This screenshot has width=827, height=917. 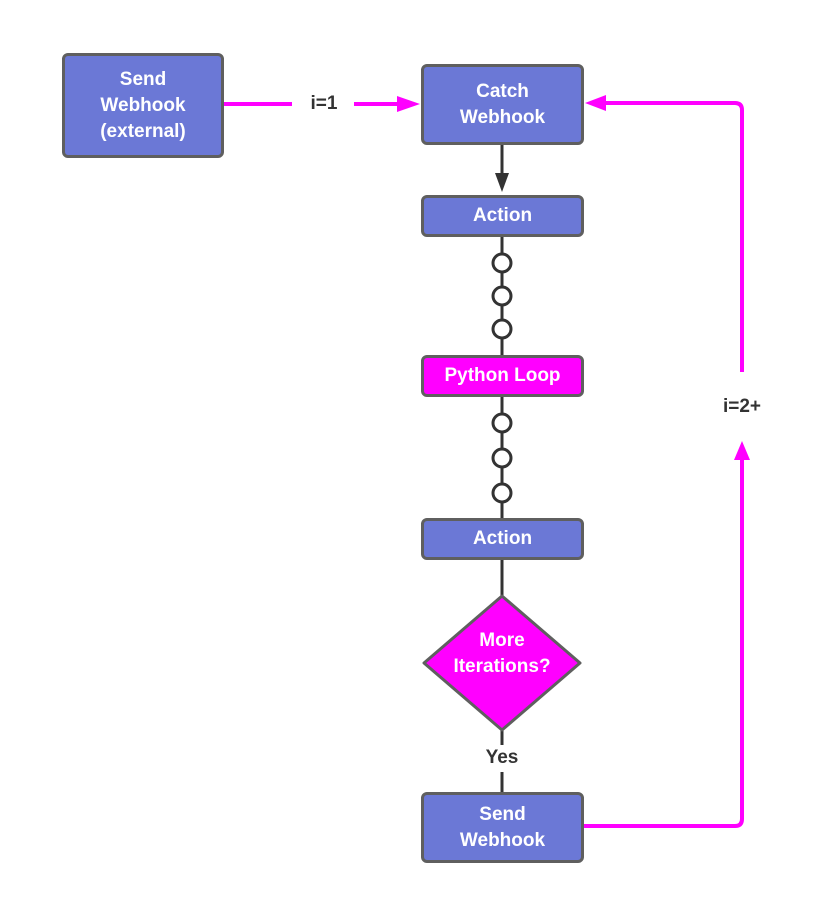 What do you see at coordinates (502, 104) in the screenshot?
I see `node-catch-webhook: Catch Webhook` at bounding box center [502, 104].